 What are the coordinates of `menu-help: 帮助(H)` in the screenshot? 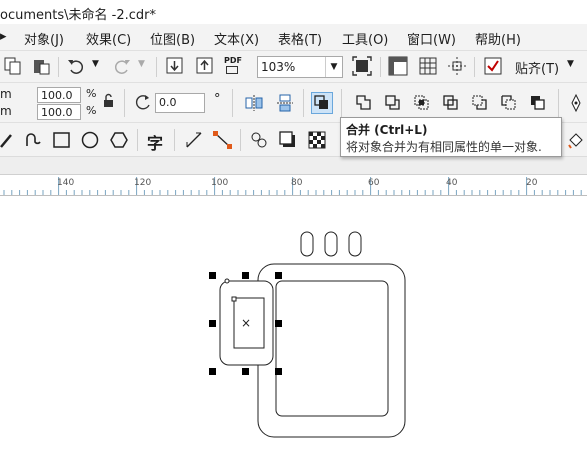 It's located at (498, 38).